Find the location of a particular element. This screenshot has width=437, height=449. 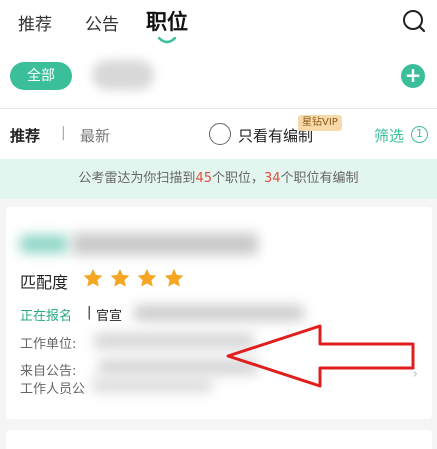

tab-recommend: 推荐 is located at coordinates (35, 22).